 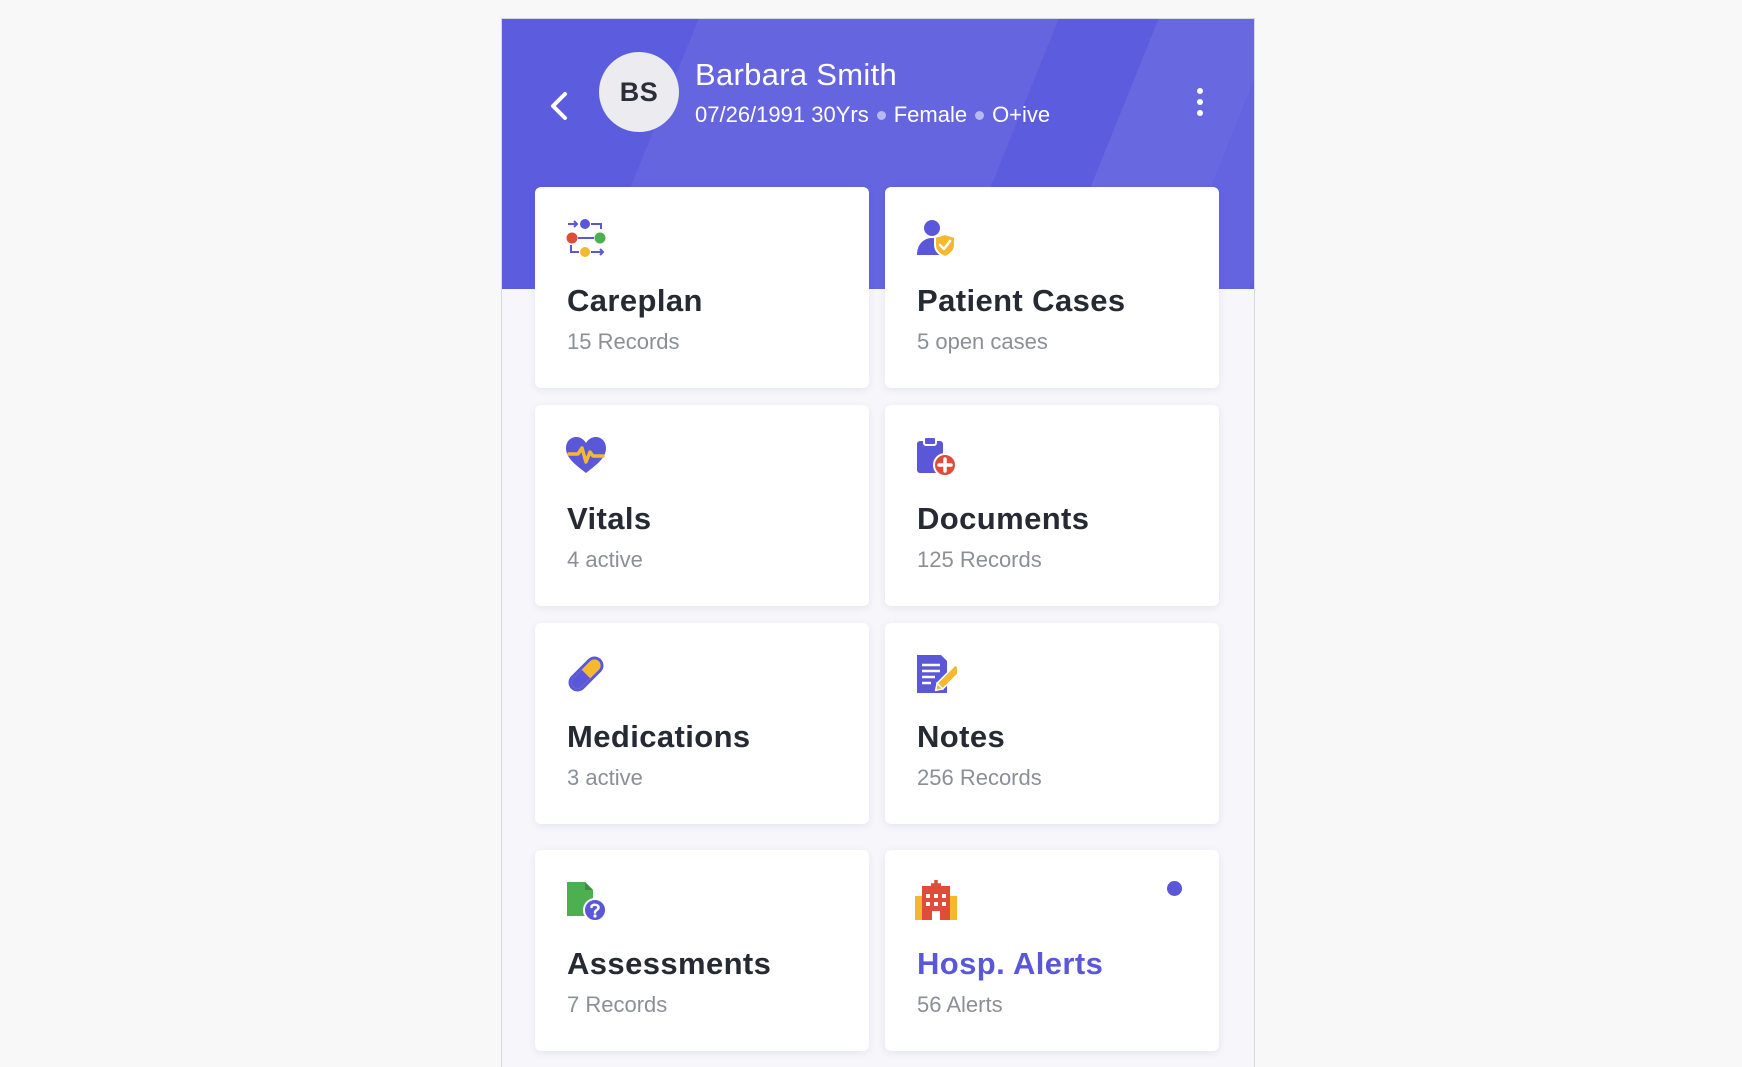 I want to click on patient-blood-type: O+ive, so click(x=1021, y=114).